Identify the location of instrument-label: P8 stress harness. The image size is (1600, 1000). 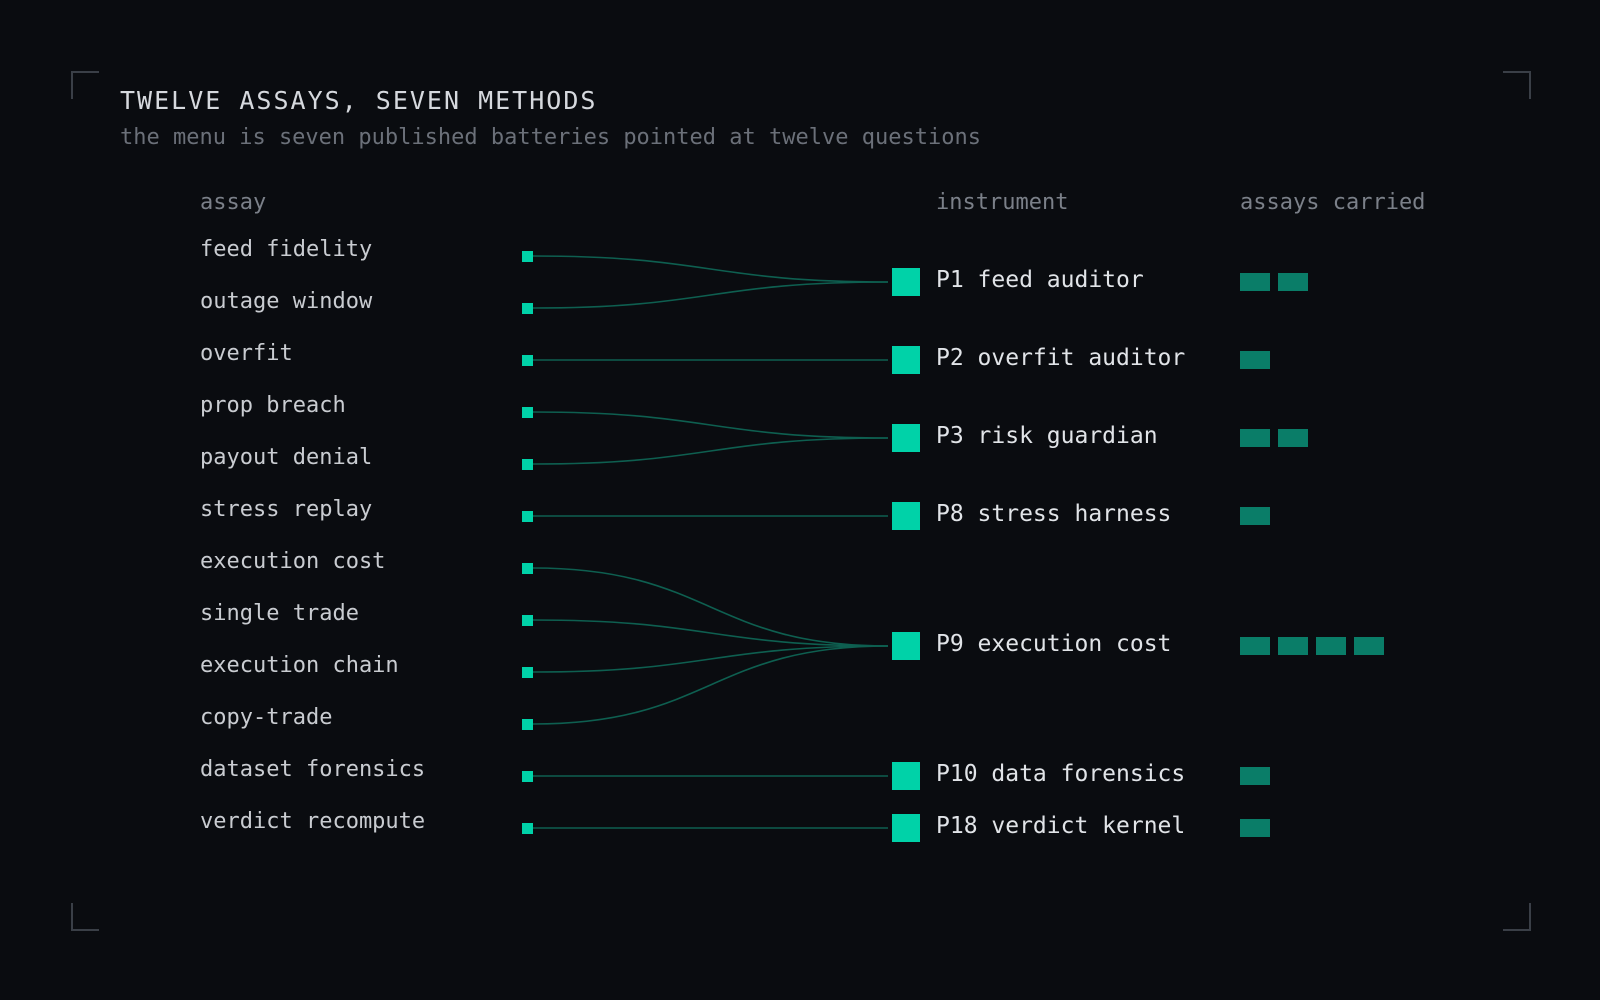
(1054, 514).